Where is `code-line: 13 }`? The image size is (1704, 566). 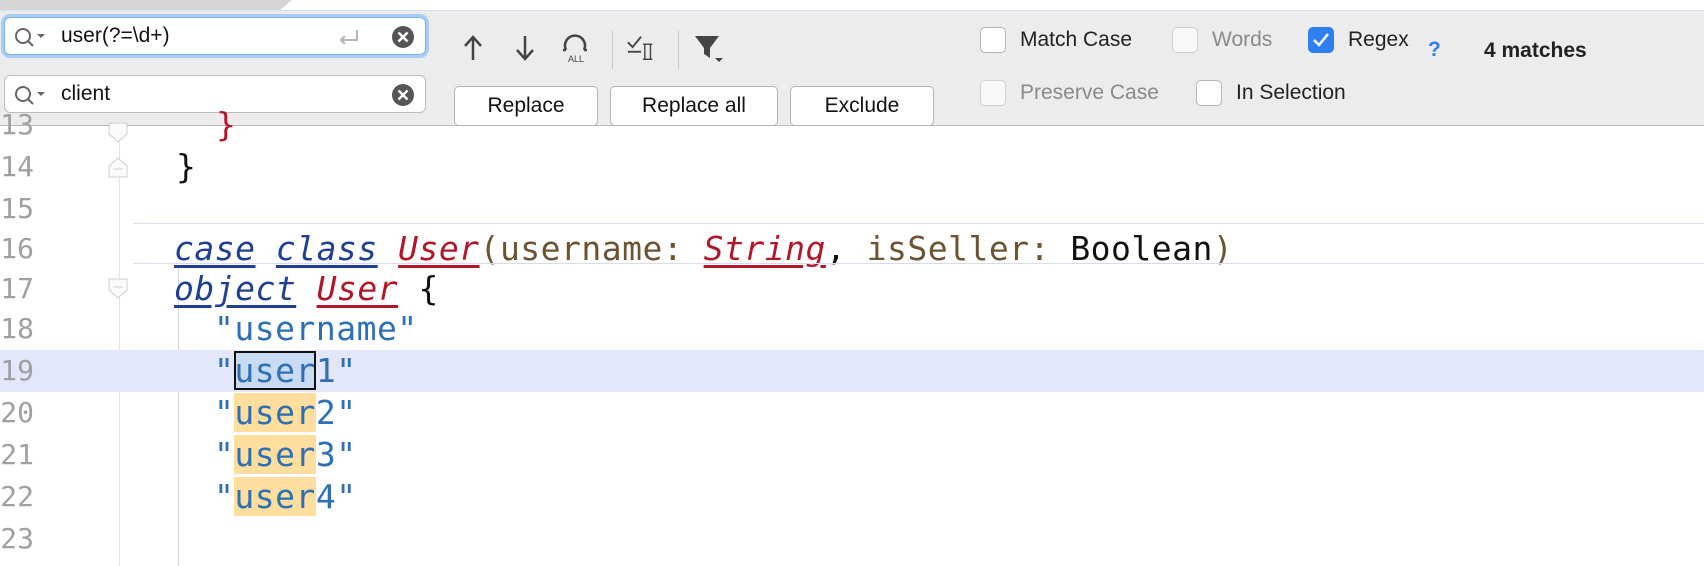
code-line: 13 } is located at coordinates (852, 125).